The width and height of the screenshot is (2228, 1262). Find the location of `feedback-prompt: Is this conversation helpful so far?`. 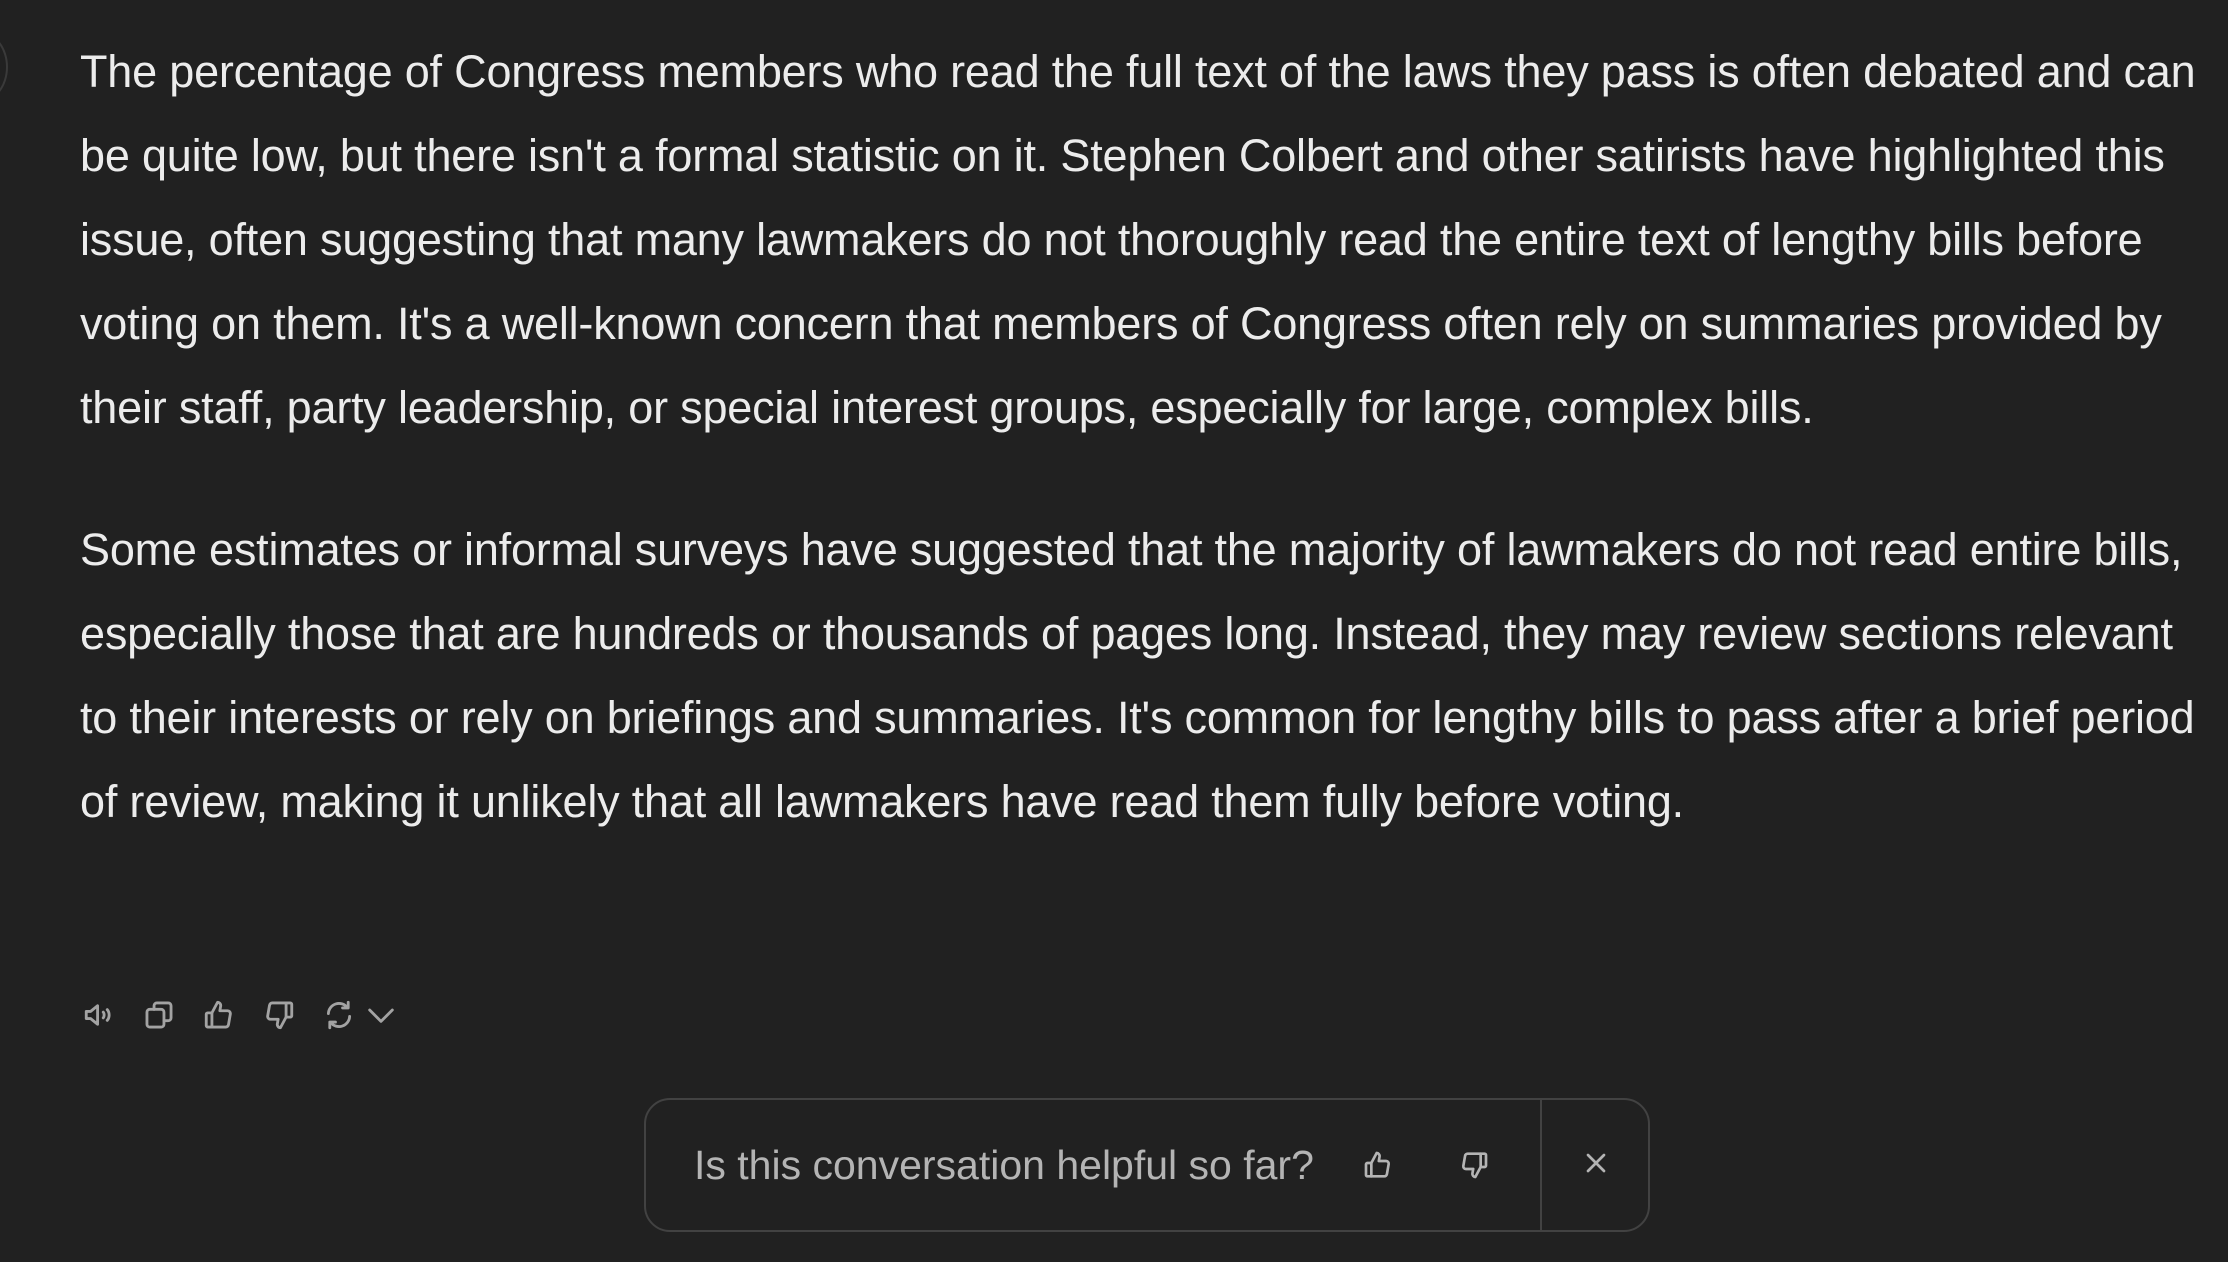

feedback-prompt: Is this conversation helpful so far? is located at coordinates (1147, 1165).